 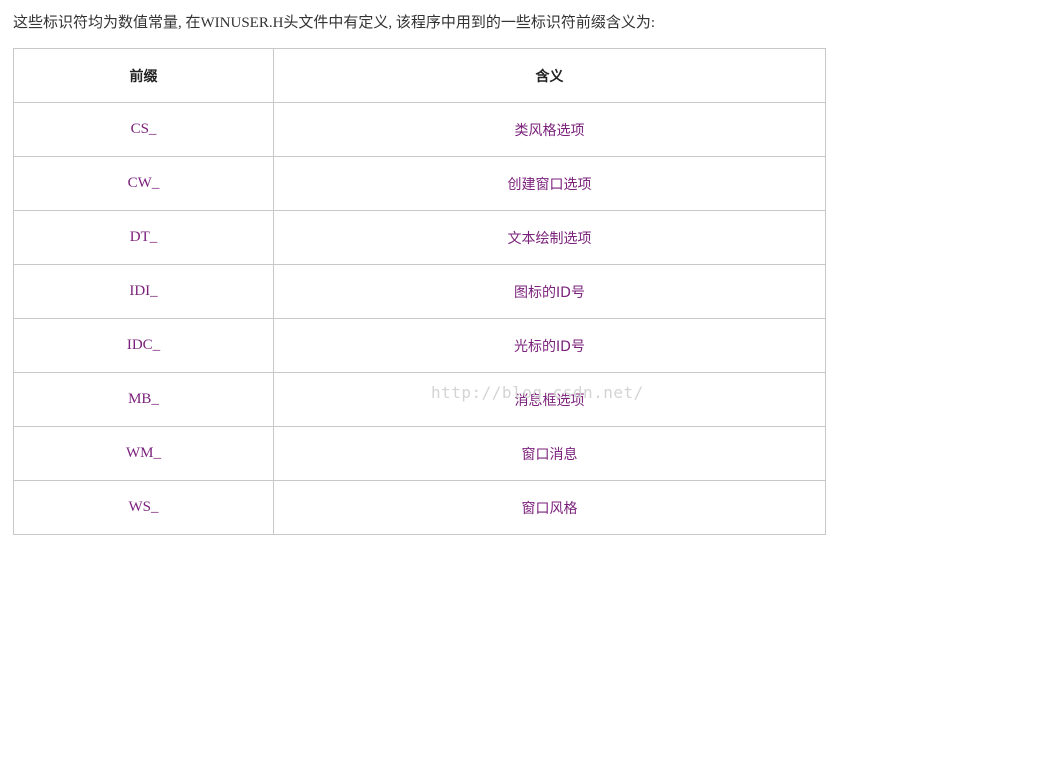 I want to click on table-row: IDI_ 图标的ID号, so click(x=419, y=291).